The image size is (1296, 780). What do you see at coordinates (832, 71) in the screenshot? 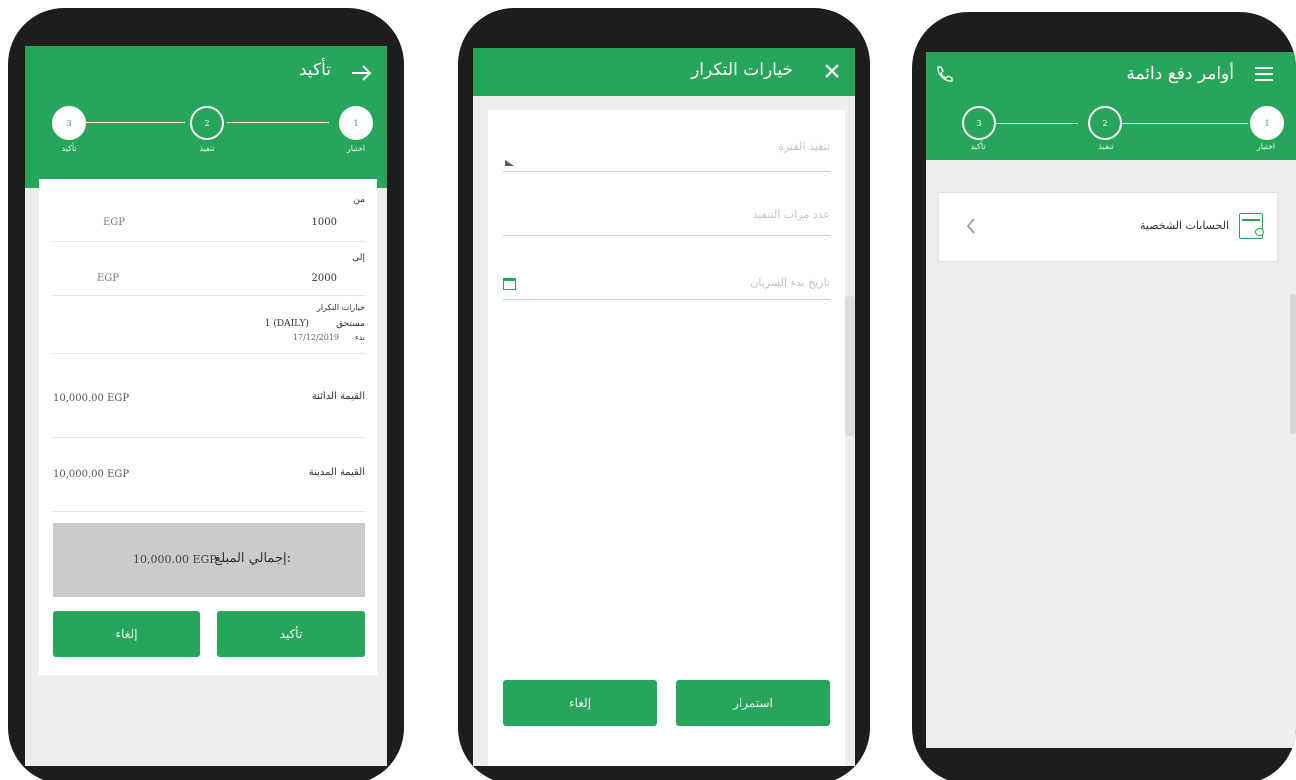
I see `close-icon` at bounding box center [832, 71].